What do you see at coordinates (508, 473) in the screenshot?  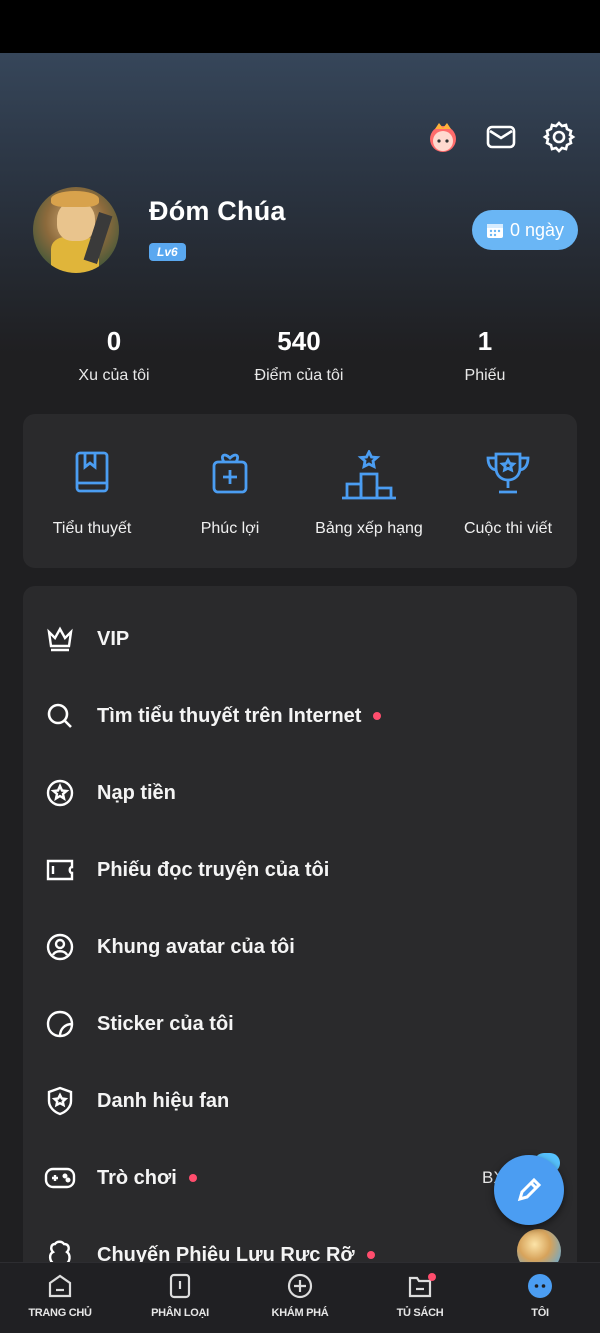 I see `trophy-icon` at bounding box center [508, 473].